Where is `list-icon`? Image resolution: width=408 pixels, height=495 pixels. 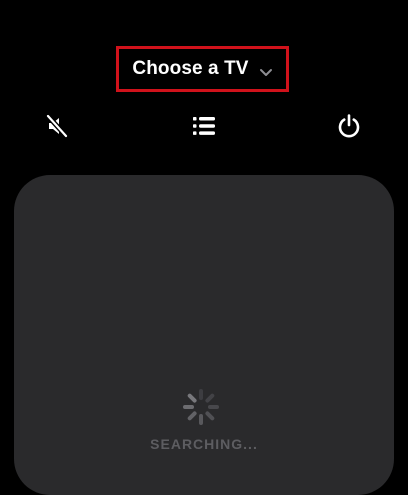 list-icon is located at coordinates (204, 128).